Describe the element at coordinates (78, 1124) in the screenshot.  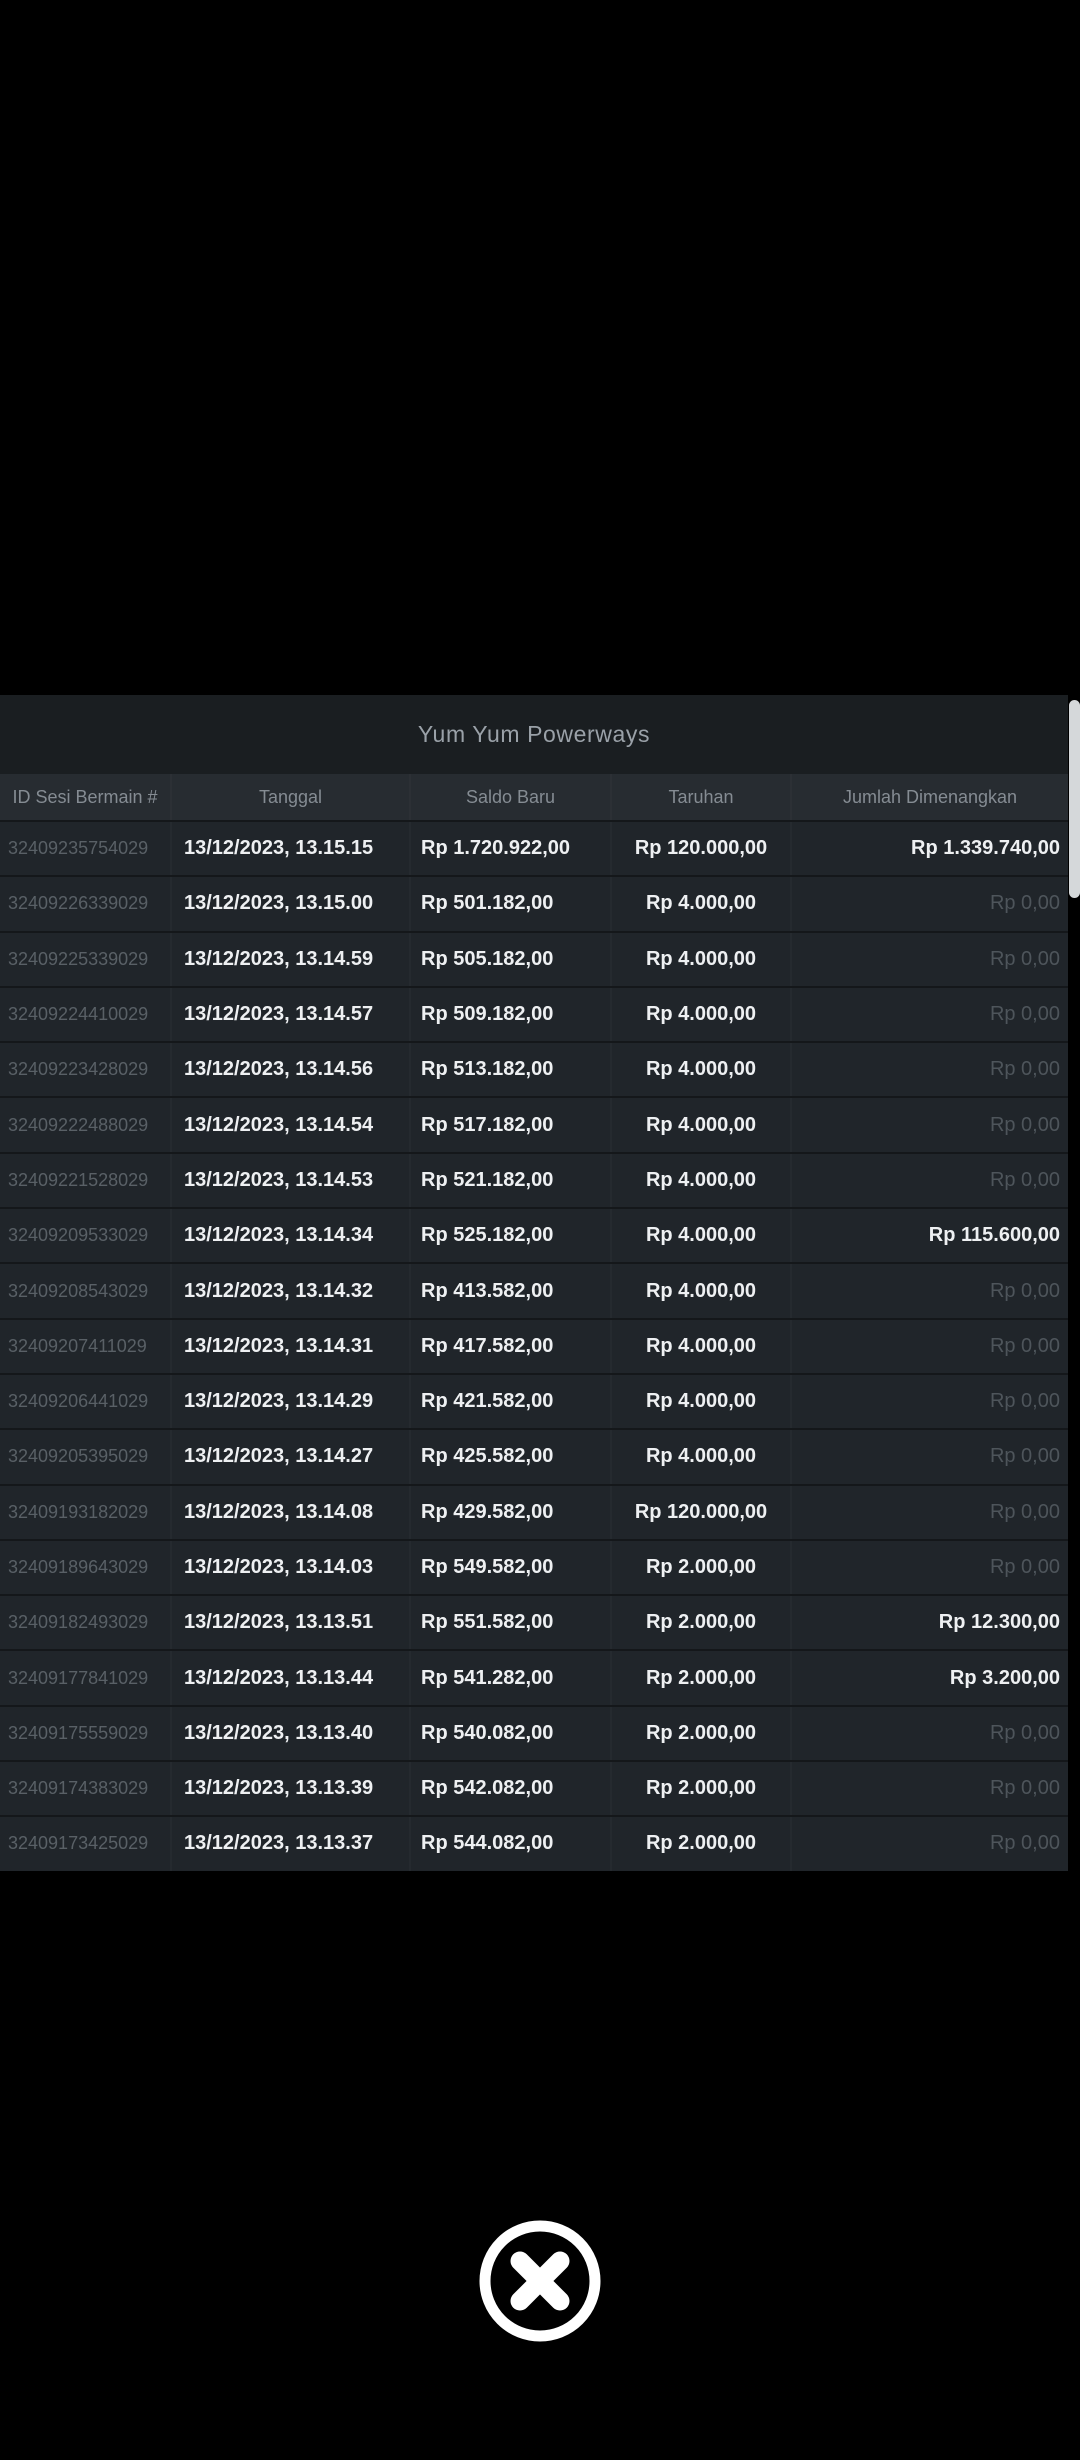
I see `session-id-cell: 32409222488029` at that location.